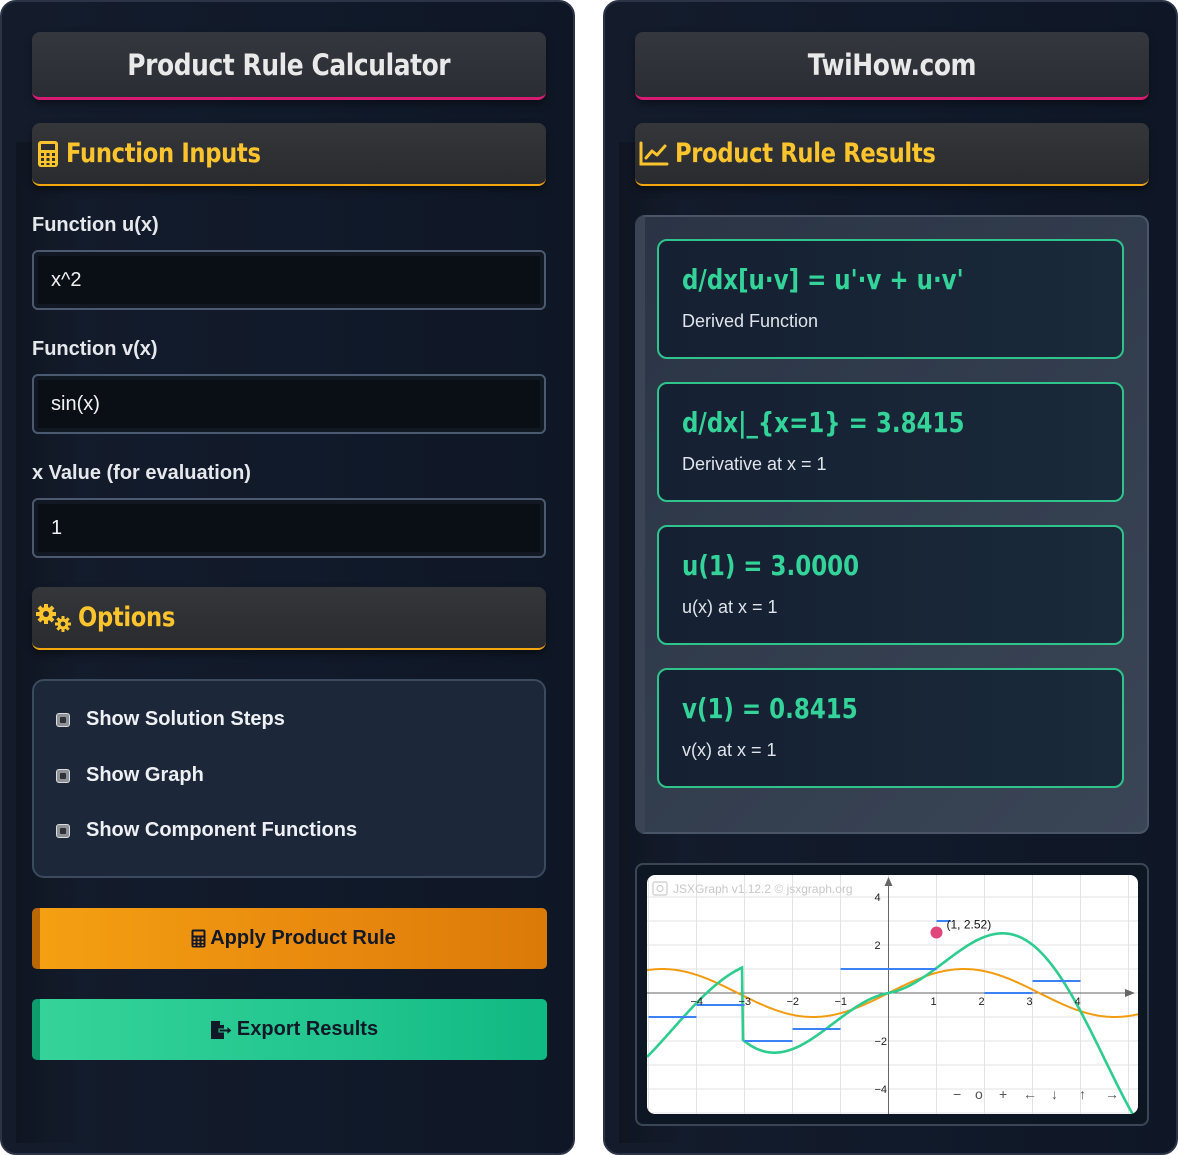  Describe the element at coordinates (745, 1002) in the screenshot. I see `x-tick-label: −3` at that location.